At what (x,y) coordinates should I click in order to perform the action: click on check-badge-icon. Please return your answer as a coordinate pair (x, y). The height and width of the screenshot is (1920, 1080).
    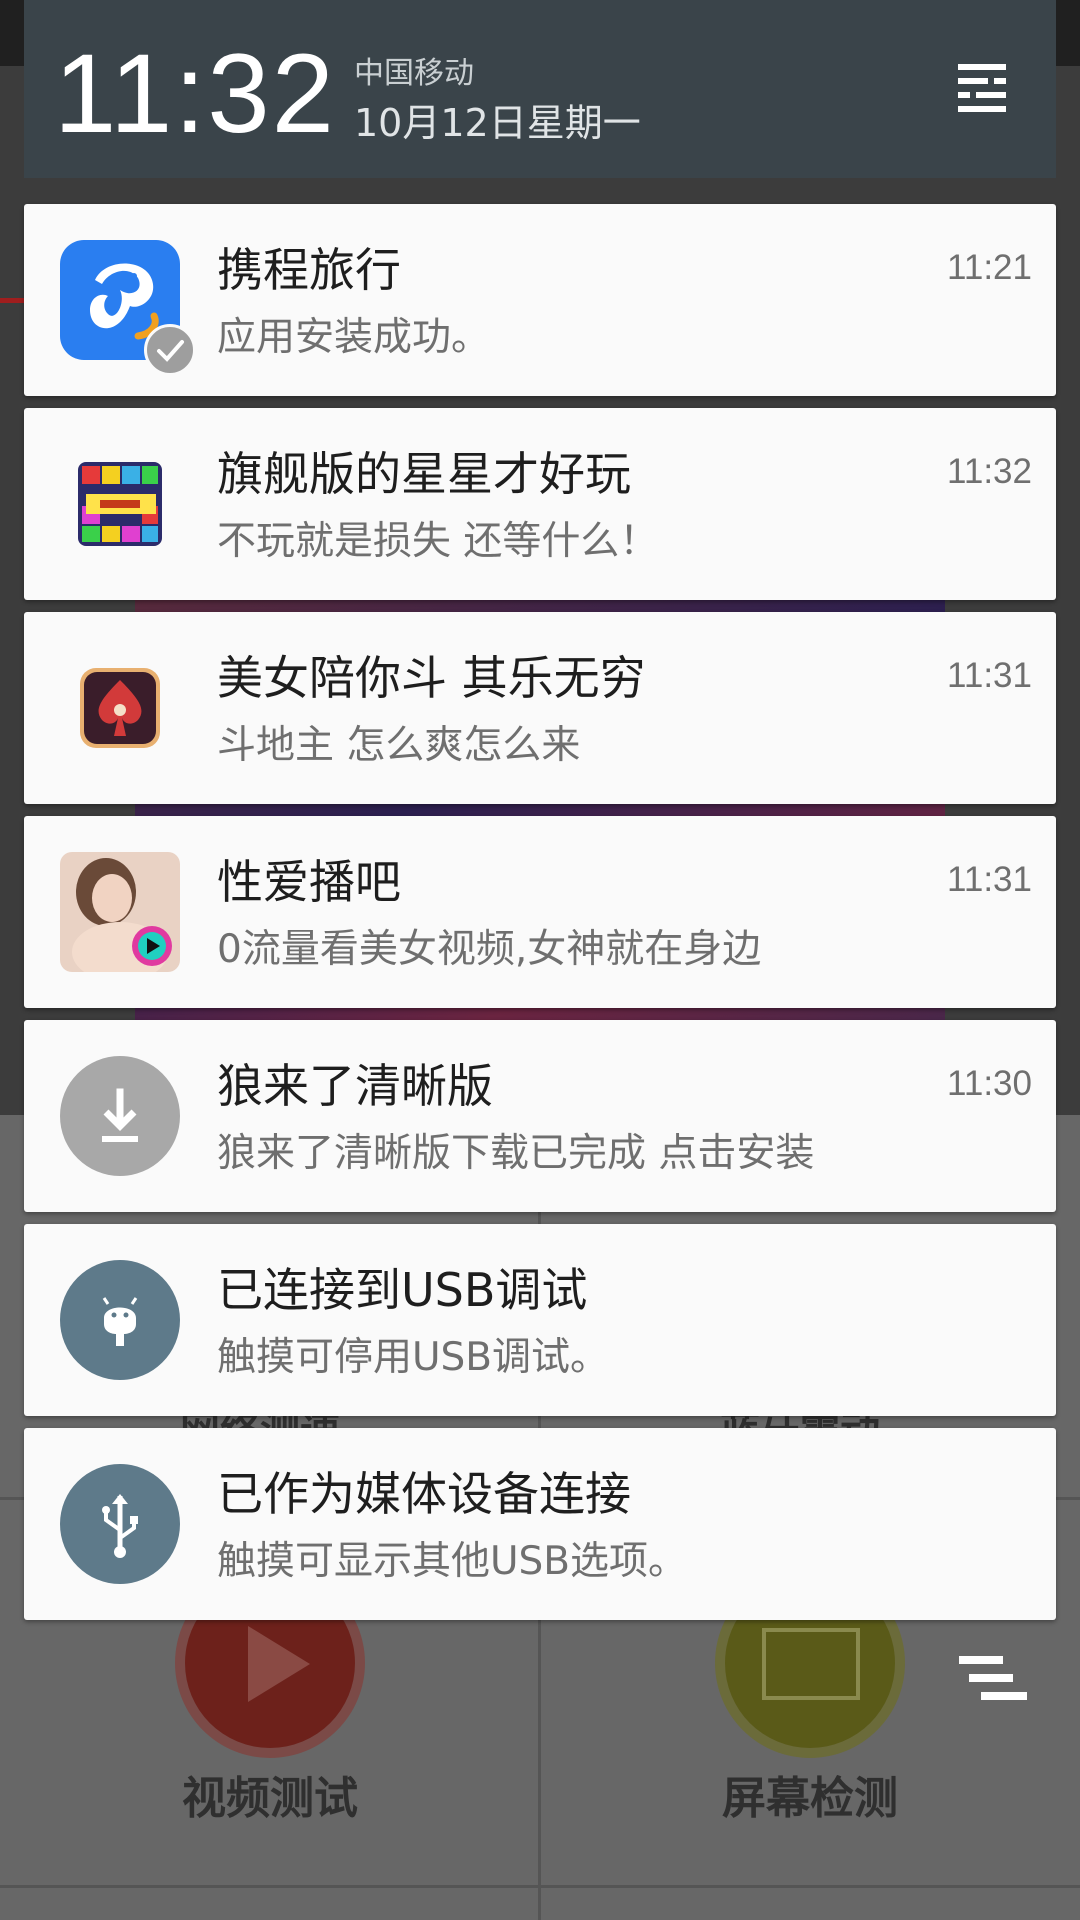
    Looking at the image, I should click on (170, 350).